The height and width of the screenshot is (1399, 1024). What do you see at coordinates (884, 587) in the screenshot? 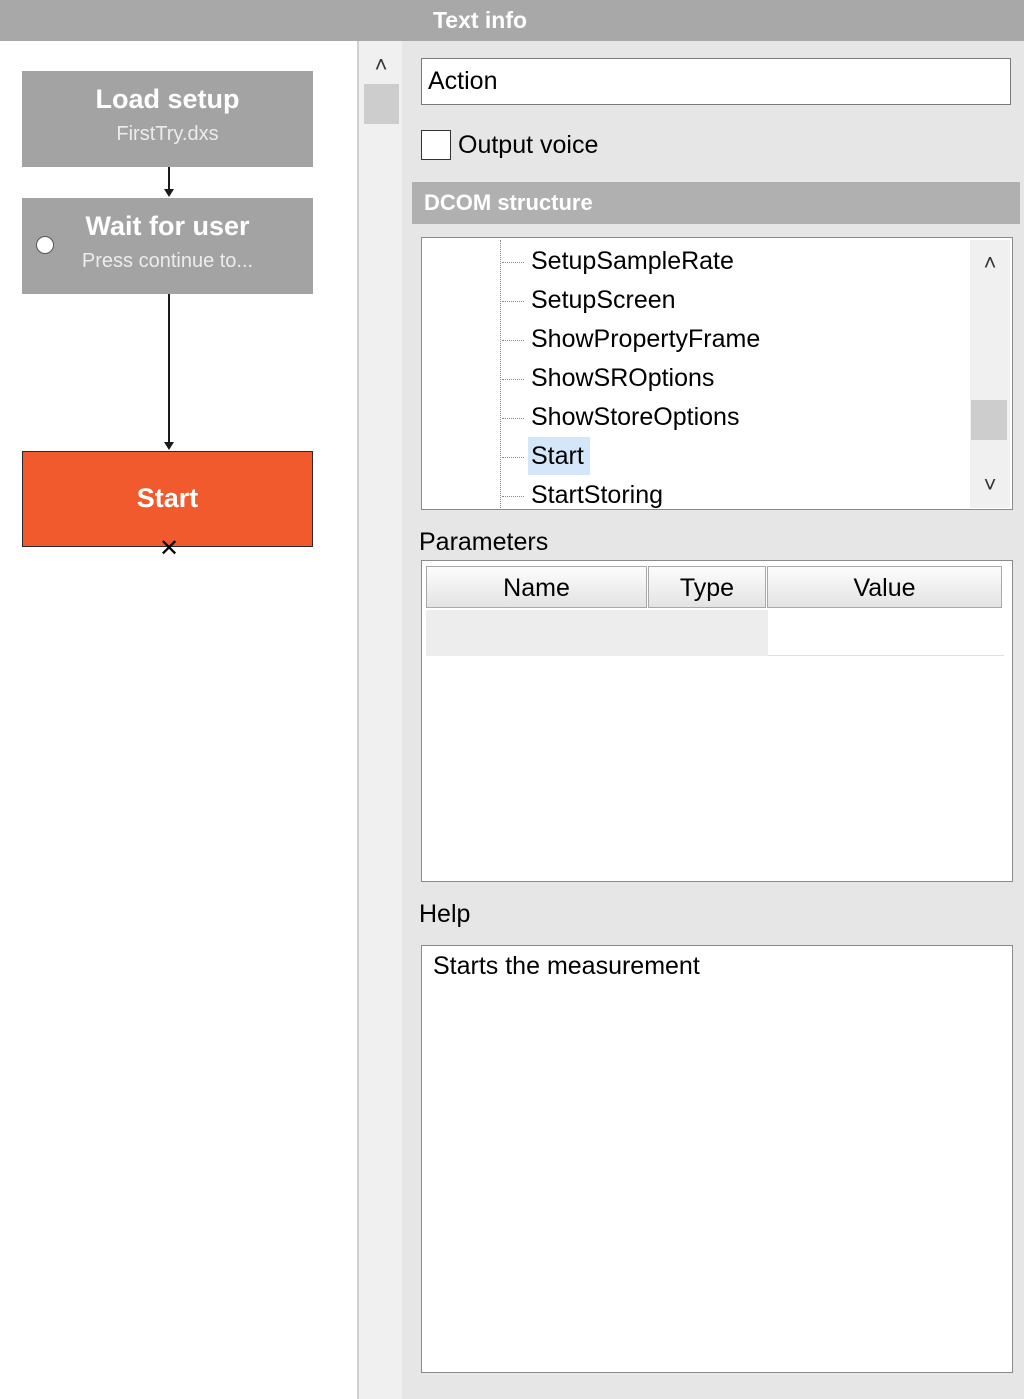
I see `column-header-value: Value` at bounding box center [884, 587].